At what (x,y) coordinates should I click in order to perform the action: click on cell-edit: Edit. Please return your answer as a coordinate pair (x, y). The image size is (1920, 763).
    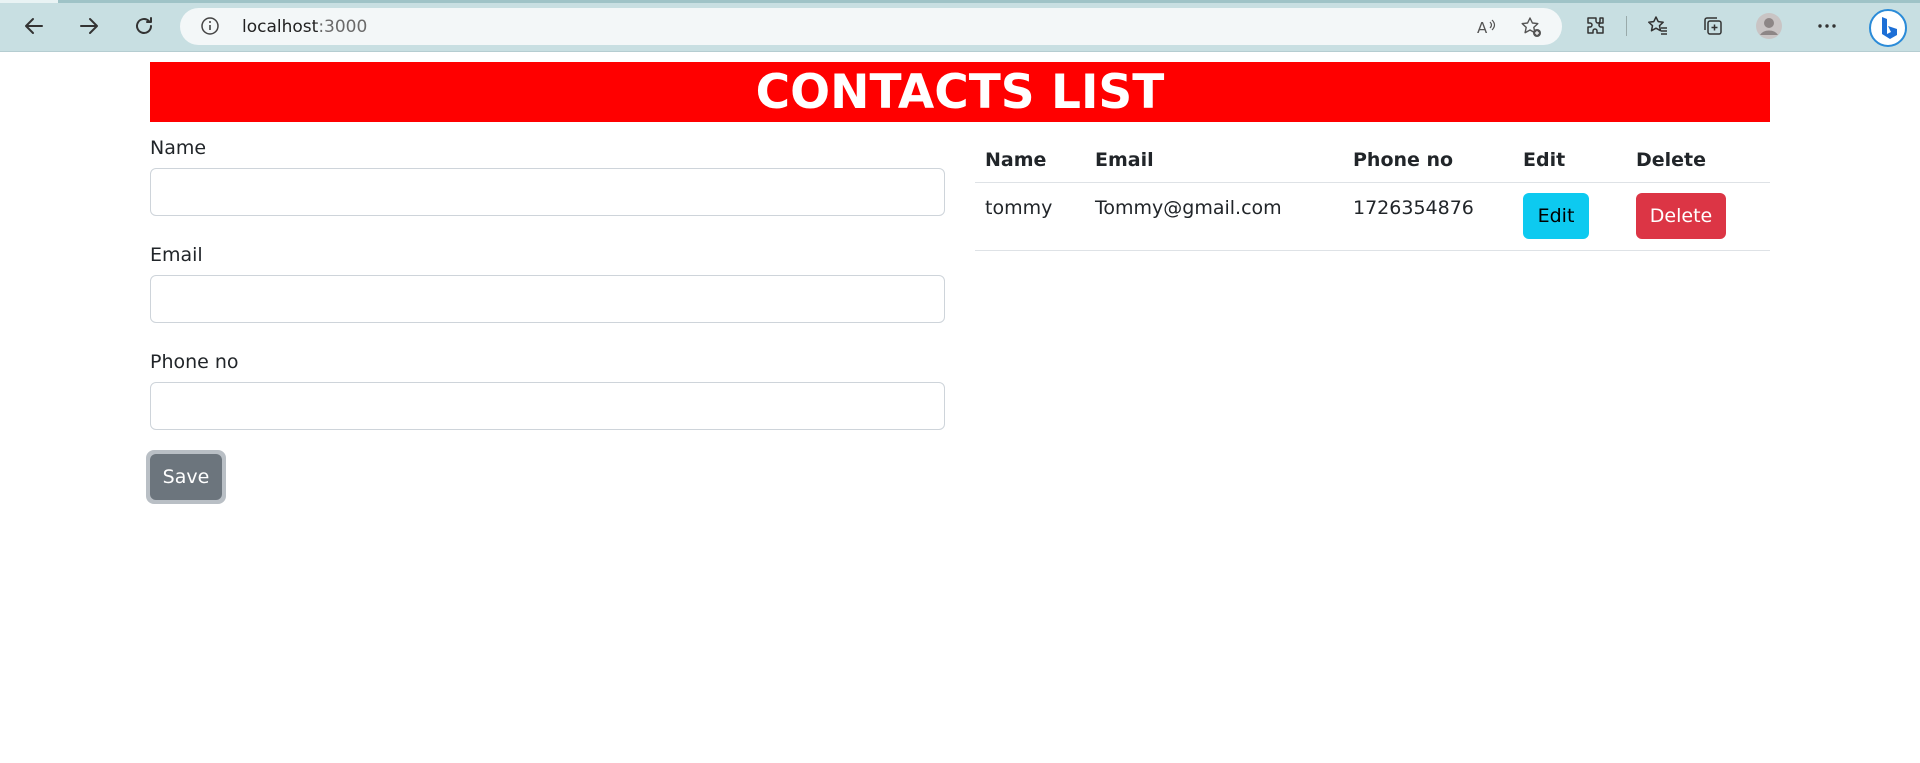
    Looking at the image, I should click on (1569, 216).